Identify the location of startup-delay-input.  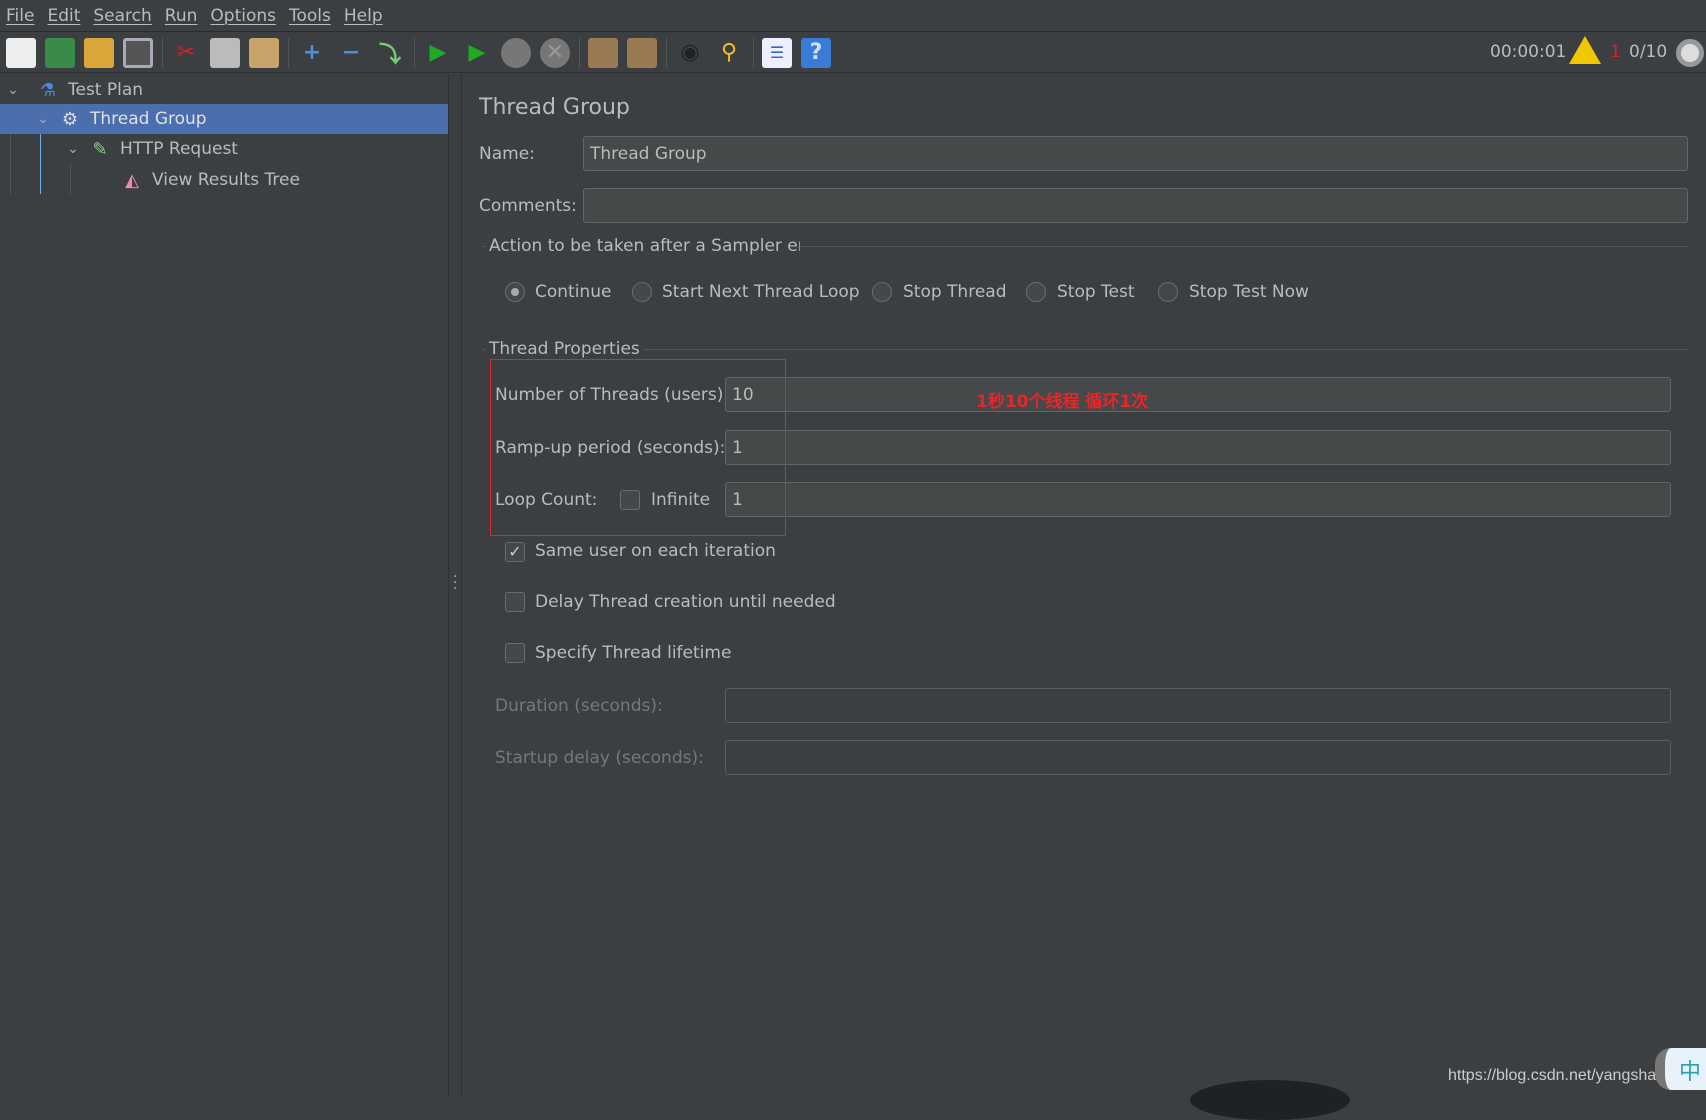
(1198, 757).